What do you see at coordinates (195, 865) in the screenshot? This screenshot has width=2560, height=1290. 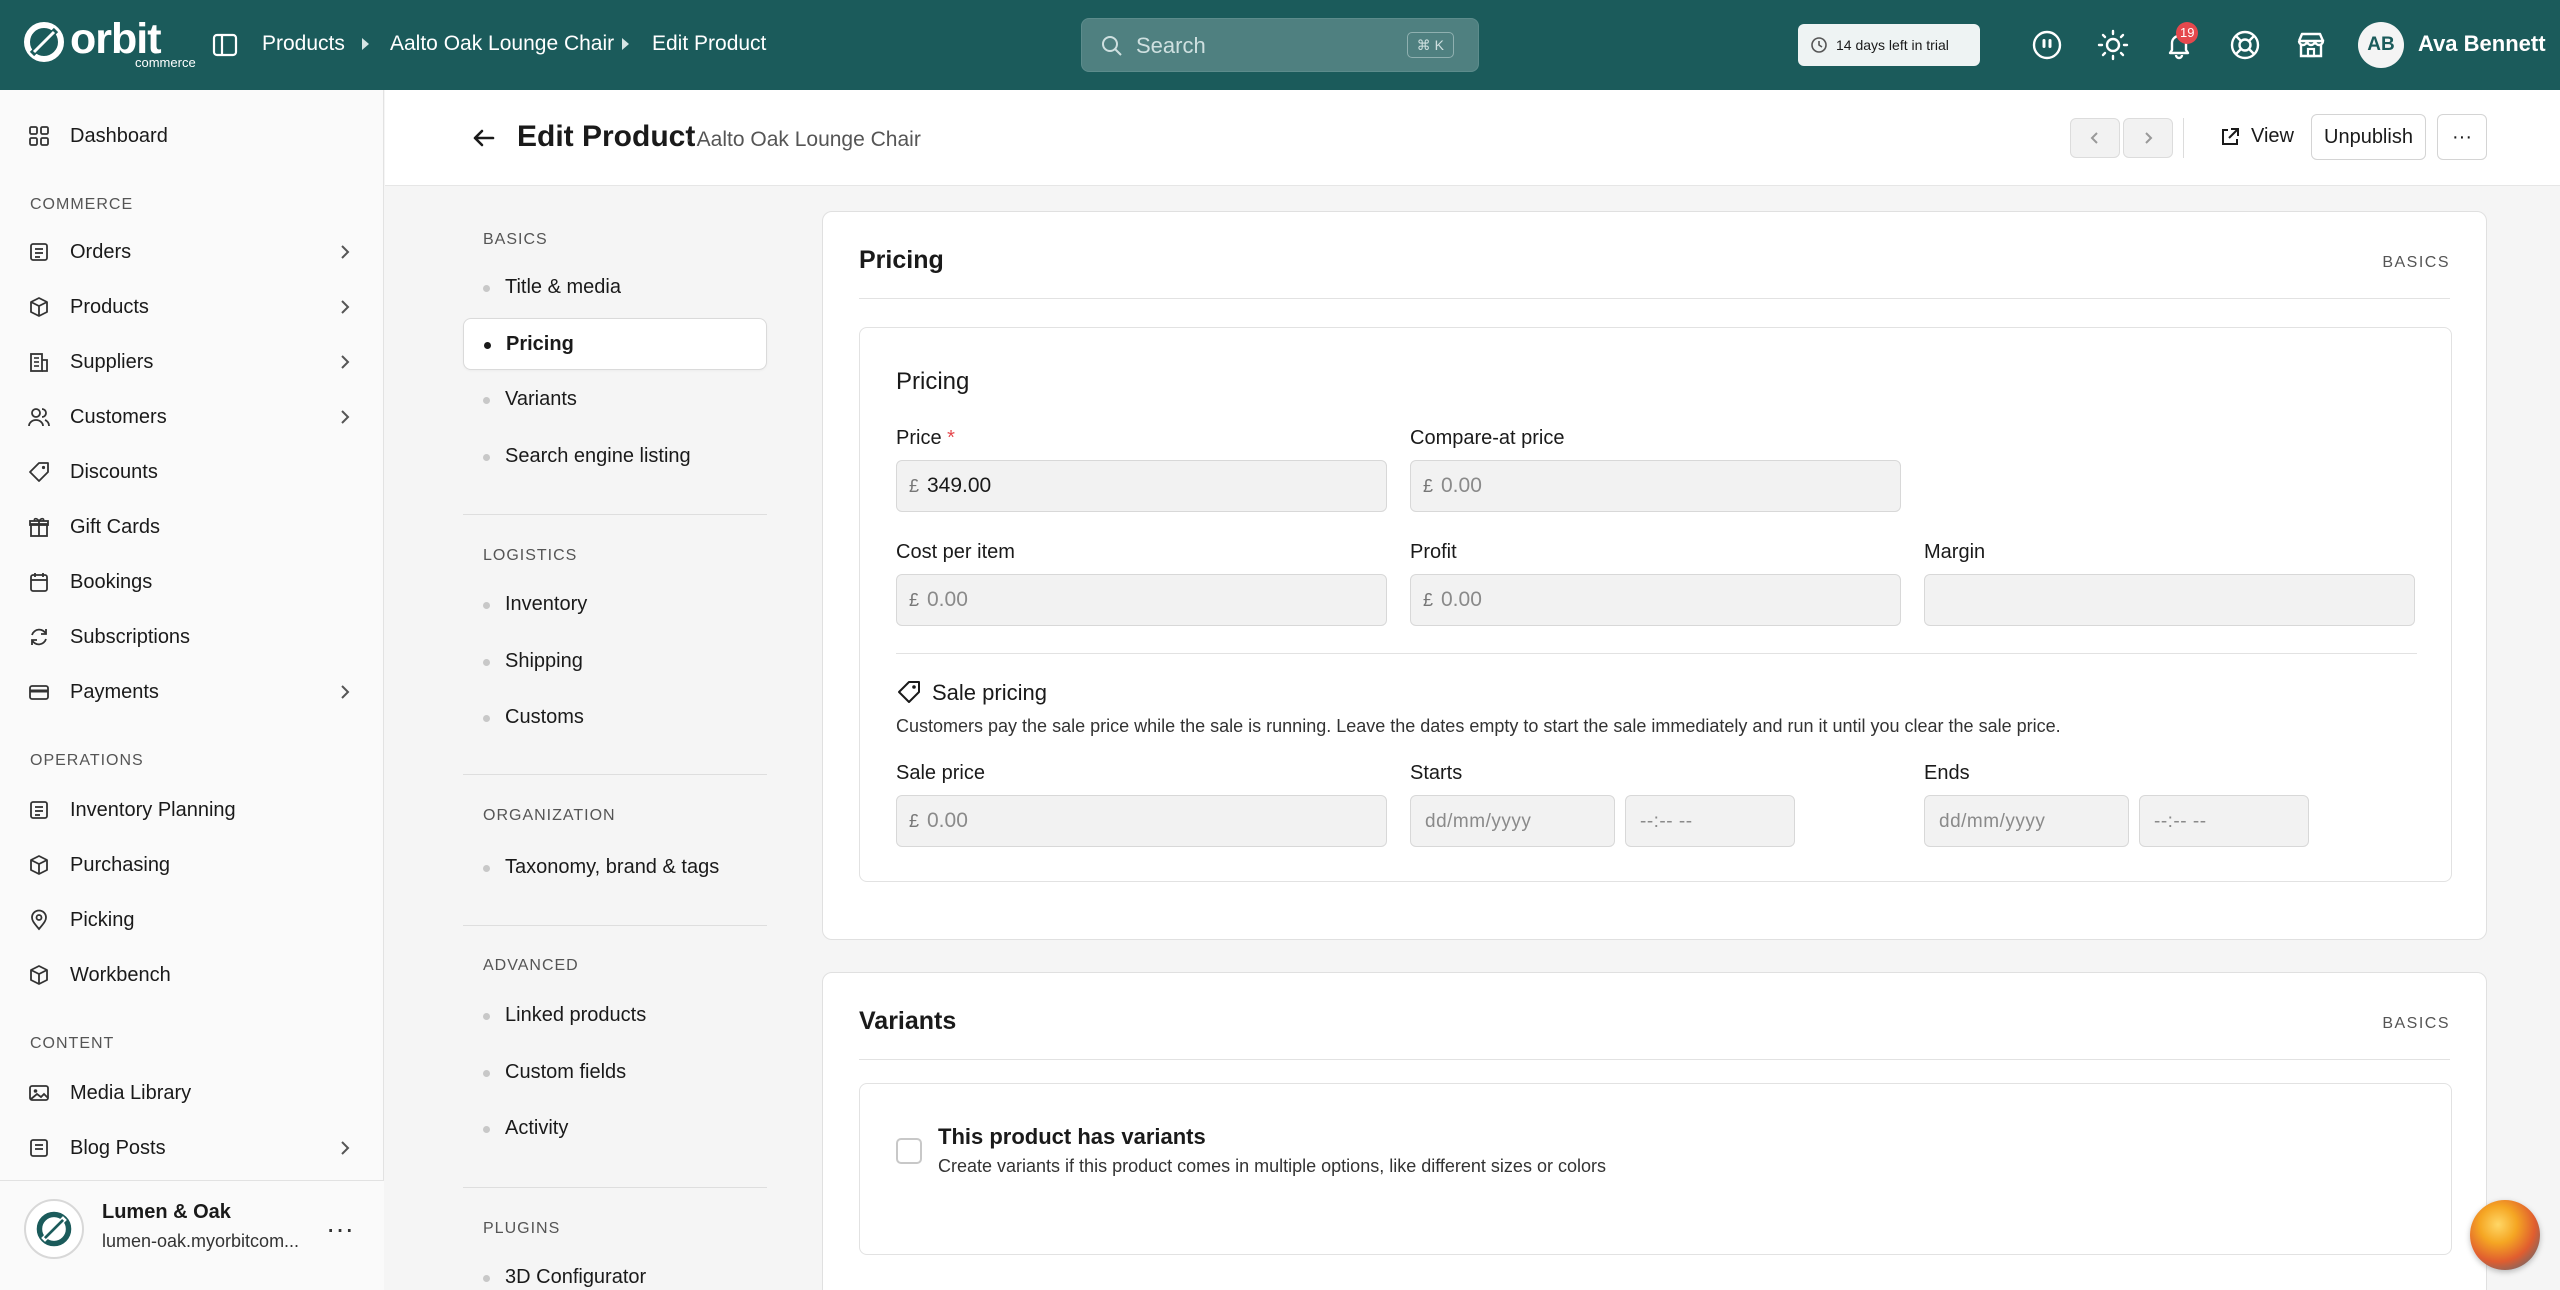 I see `sidebar-item-purchasing: Purchasing` at bounding box center [195, 865].